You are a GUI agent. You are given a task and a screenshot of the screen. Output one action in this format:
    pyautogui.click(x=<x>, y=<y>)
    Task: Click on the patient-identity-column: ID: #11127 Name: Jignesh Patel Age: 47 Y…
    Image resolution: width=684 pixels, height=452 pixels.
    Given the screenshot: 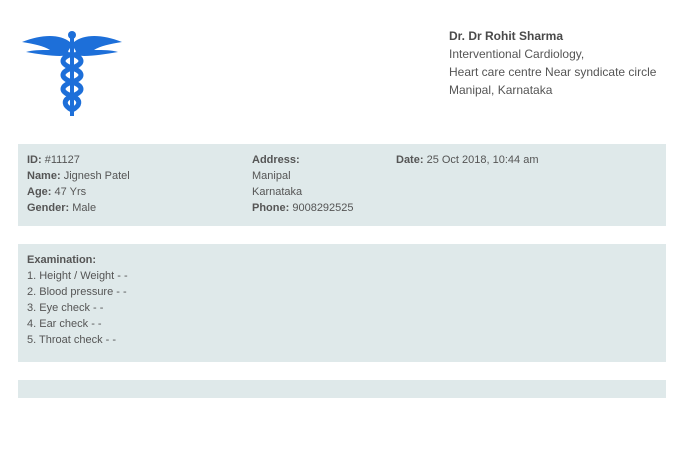 What is the action you would take?
    pyautogui.click(x=78, y=184)
    